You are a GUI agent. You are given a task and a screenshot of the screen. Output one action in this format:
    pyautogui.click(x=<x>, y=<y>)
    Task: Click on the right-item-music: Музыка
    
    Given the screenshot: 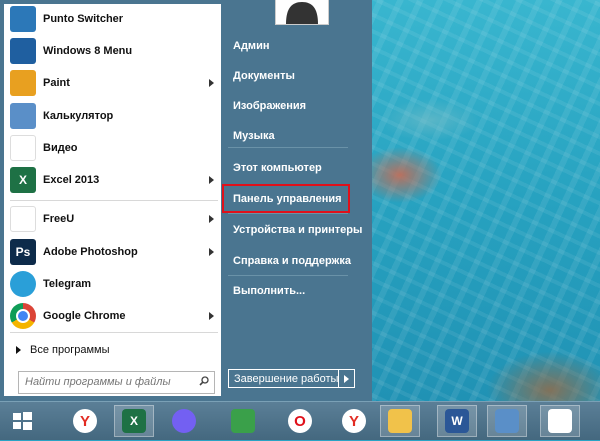 What is the action you would take?
    pyautogui.click(x=292, y=136)
    